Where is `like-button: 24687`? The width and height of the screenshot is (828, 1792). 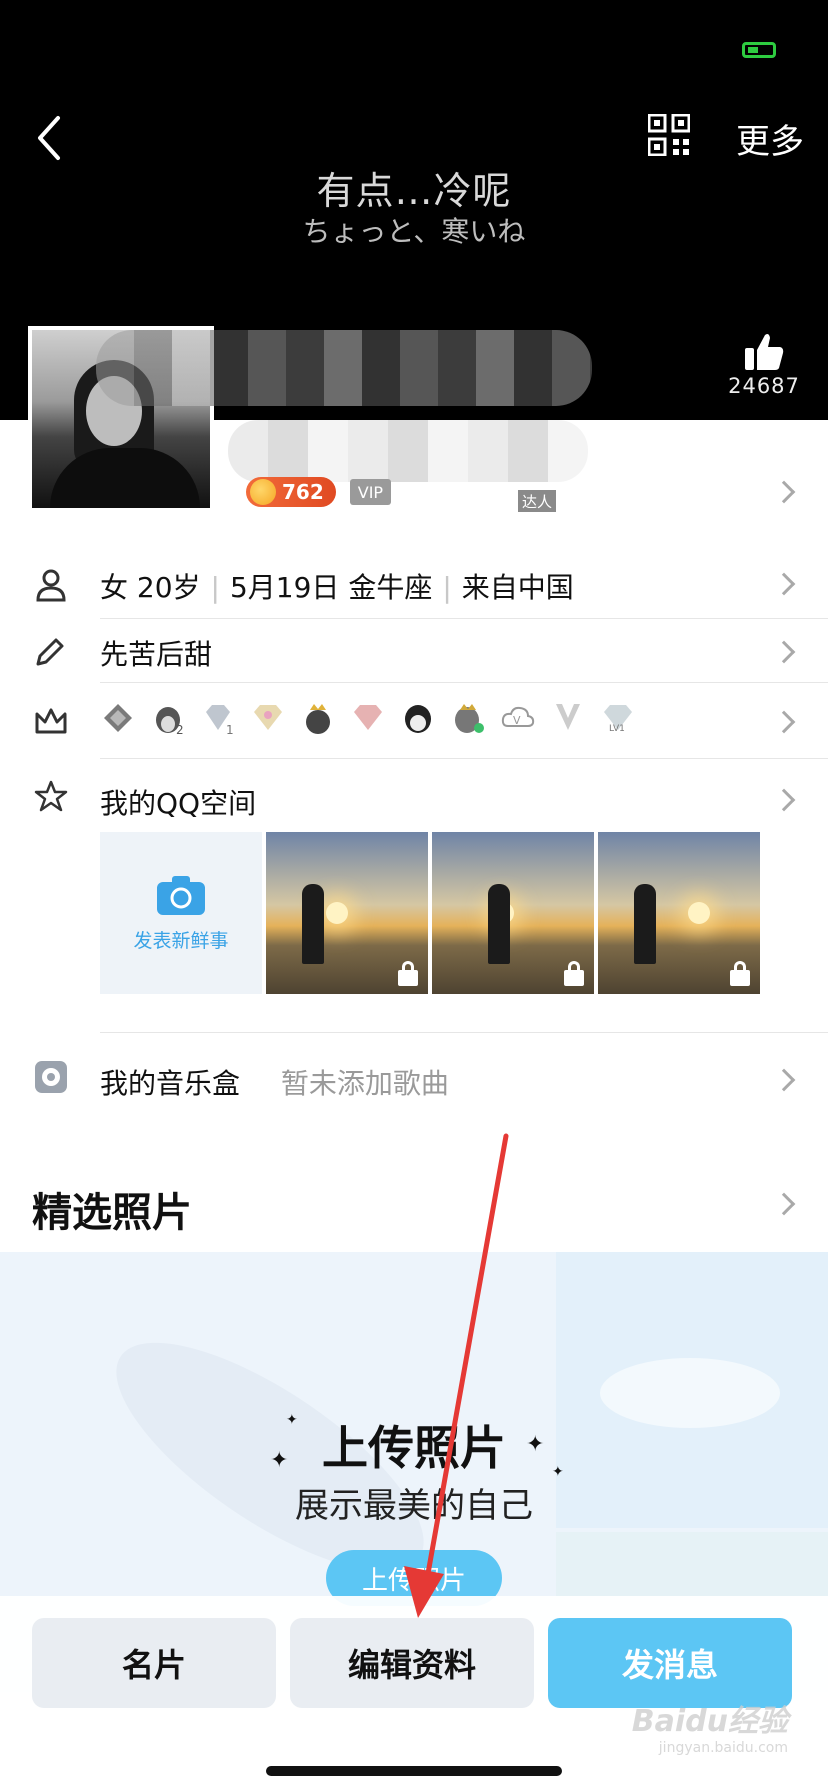 like-button: 24687 is located at coordinates (764, 365).